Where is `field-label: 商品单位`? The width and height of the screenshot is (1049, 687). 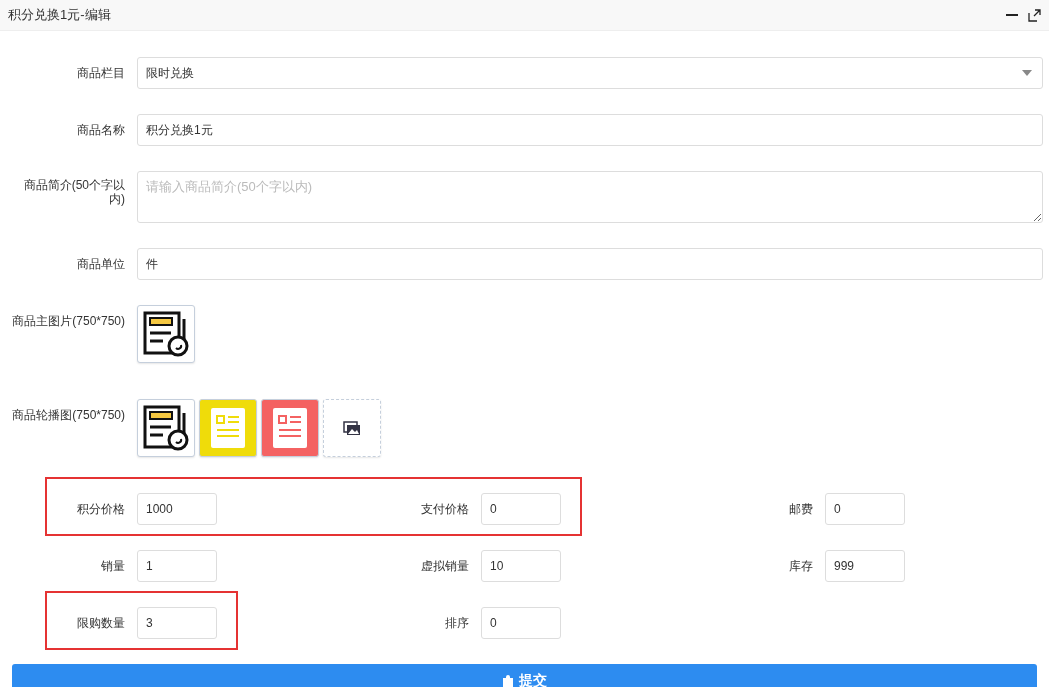 field-label: 商品单位 is located at coordinates (100, 263).